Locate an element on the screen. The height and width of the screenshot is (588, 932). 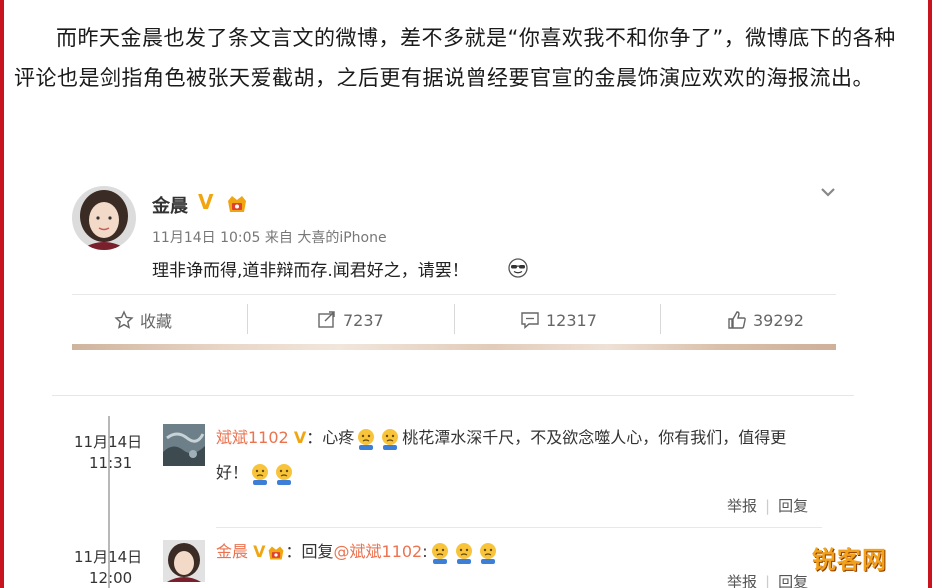
favorite-button: 收藏 is located at coordinates (143, 320).